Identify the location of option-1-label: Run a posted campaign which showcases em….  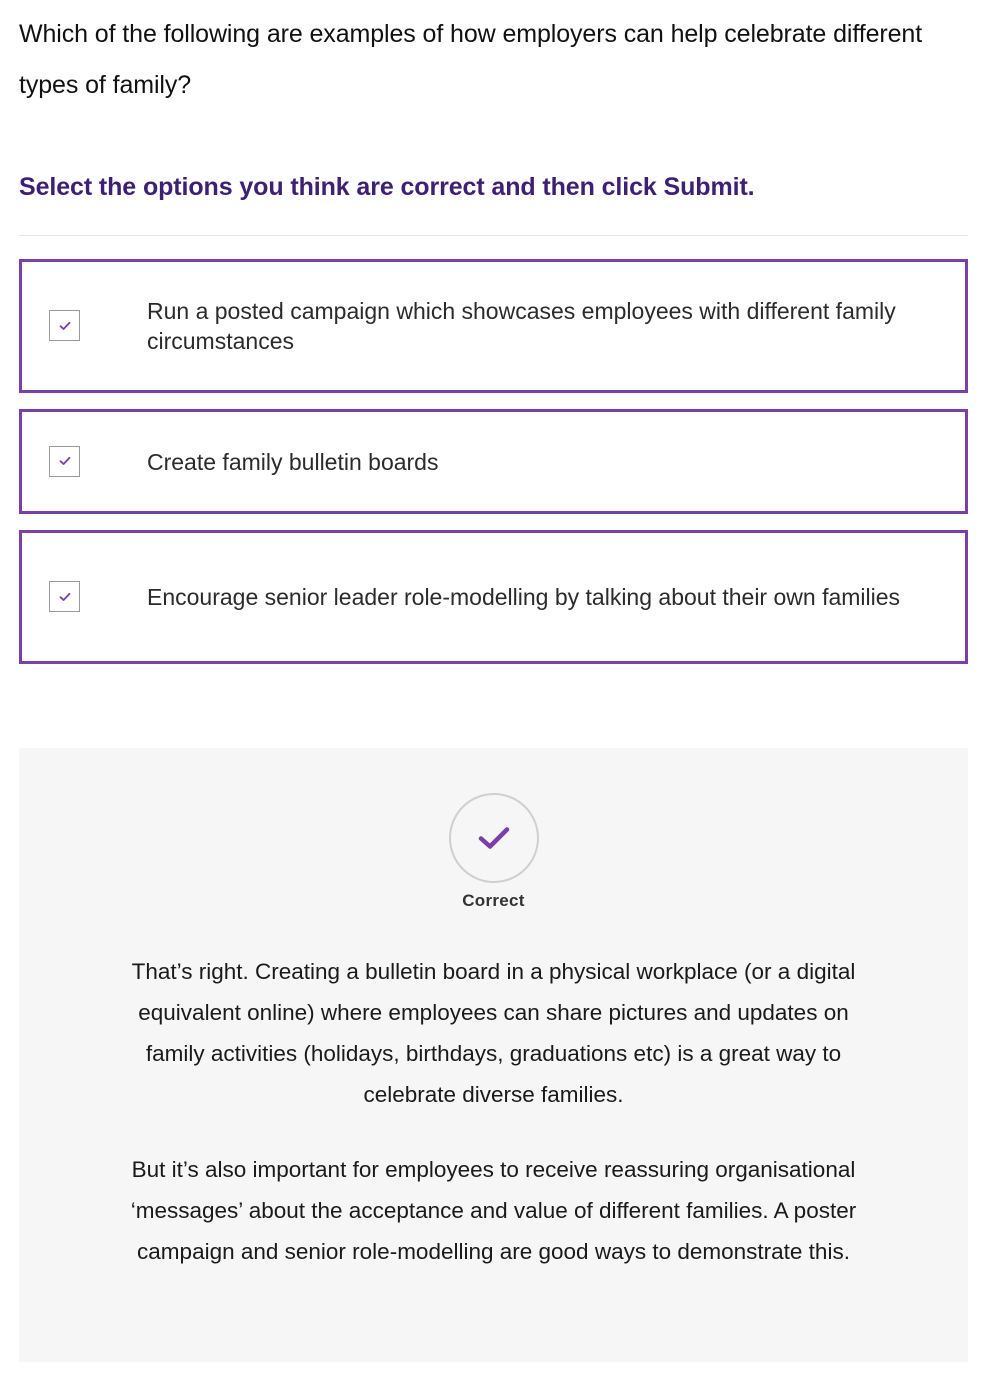
(521, 326).